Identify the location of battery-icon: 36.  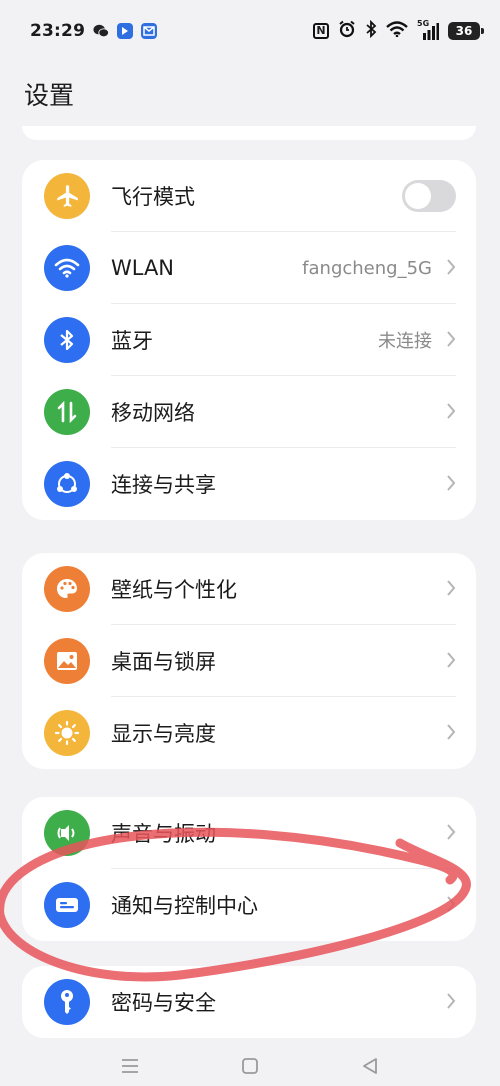
(466, 31).